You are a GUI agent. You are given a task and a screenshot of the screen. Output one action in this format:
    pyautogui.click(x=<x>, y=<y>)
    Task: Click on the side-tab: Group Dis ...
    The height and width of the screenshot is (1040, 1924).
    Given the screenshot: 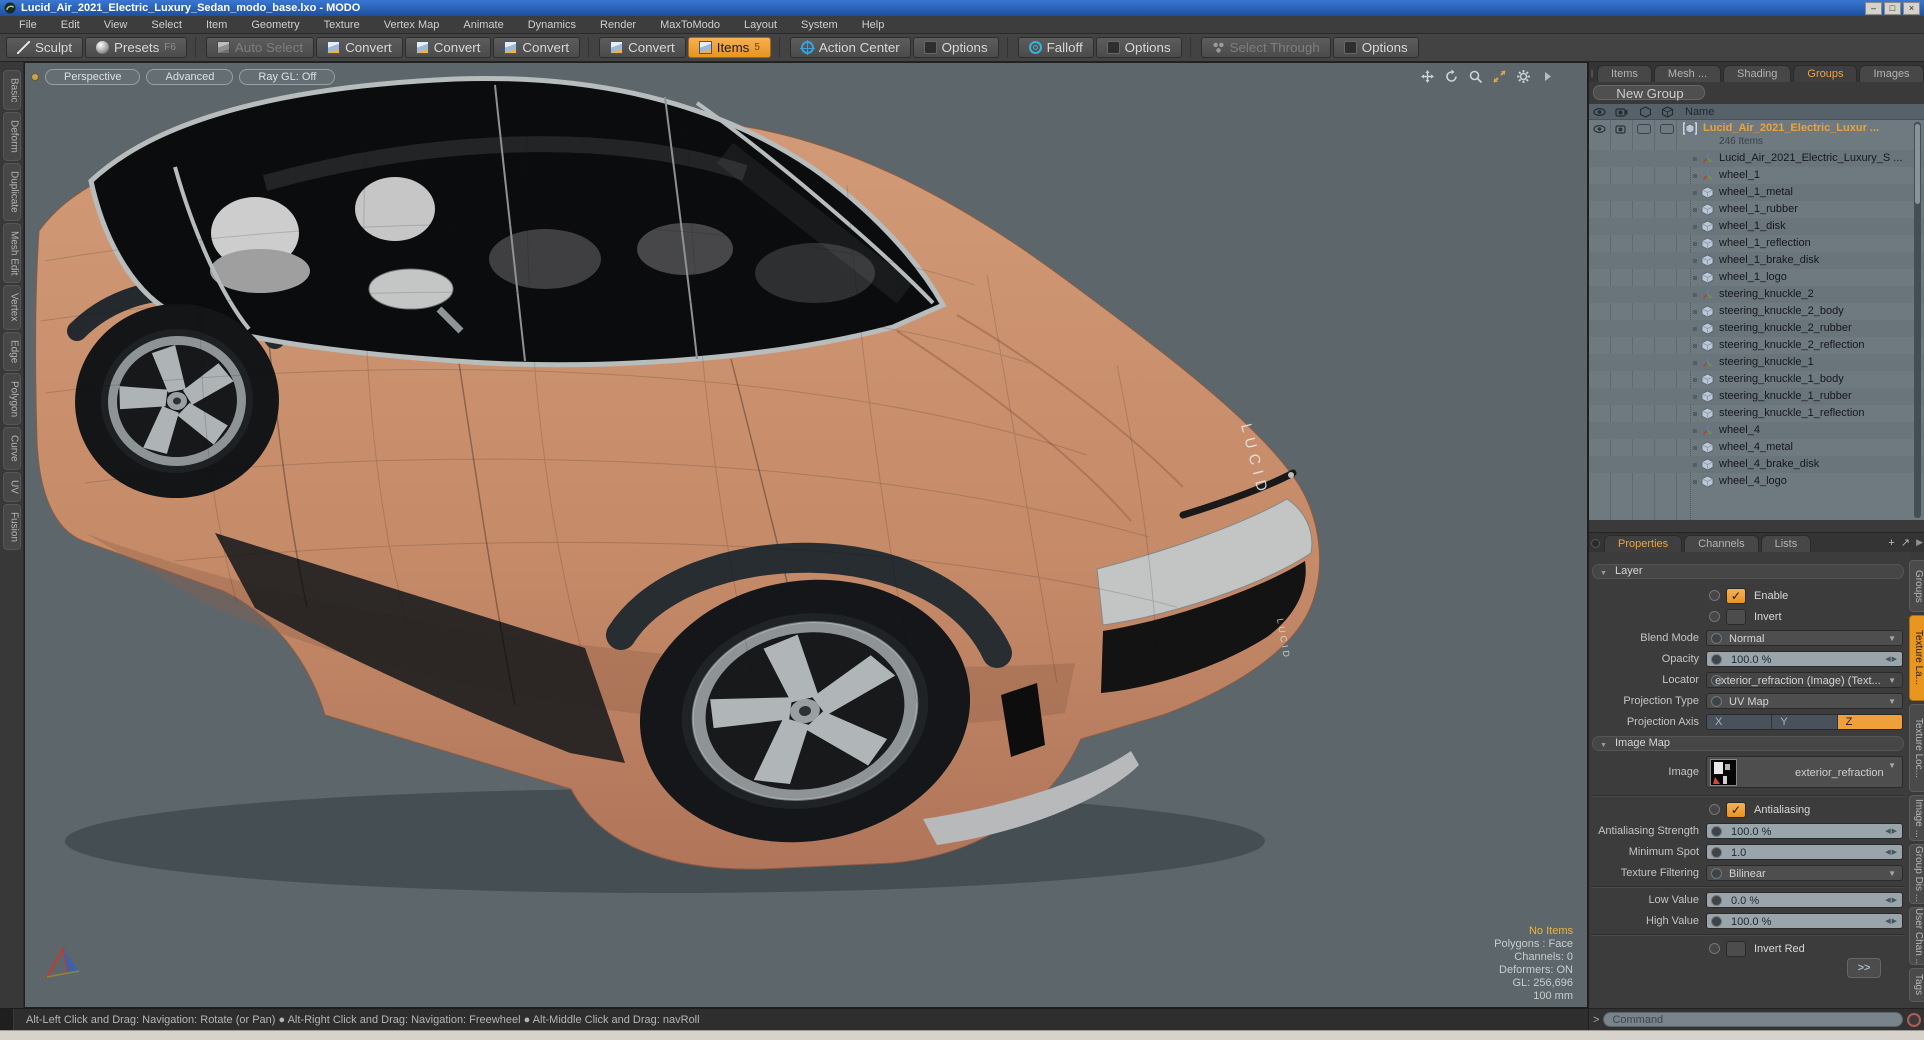 What is the action you would take?
    pyautogui.click(x=1916, y=874)
    